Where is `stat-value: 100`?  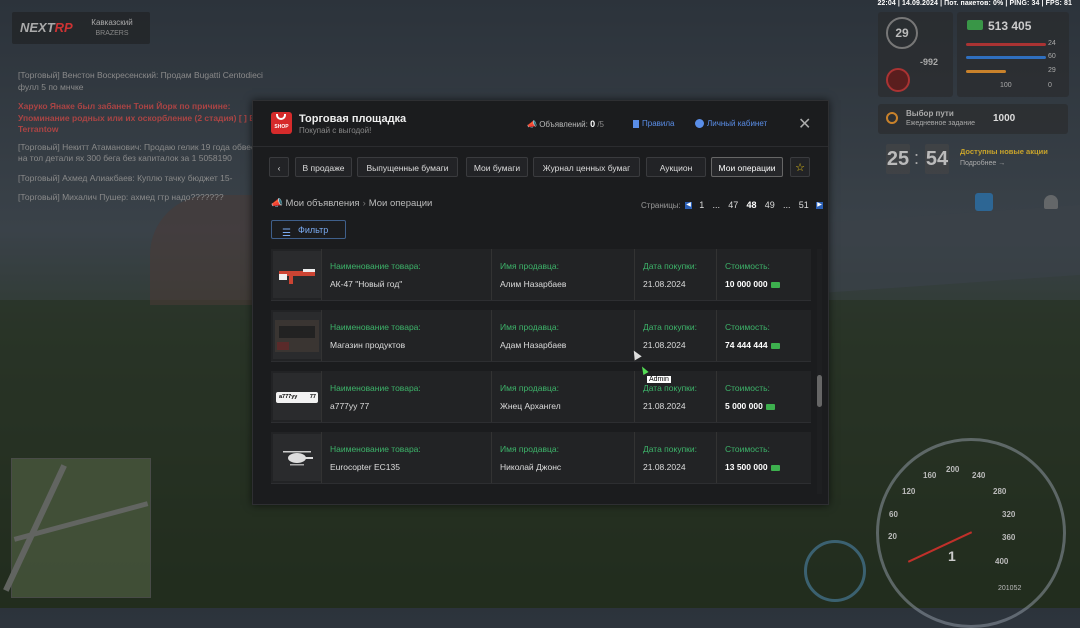 stat-value: 100 is located at coordinates (1006, 85).